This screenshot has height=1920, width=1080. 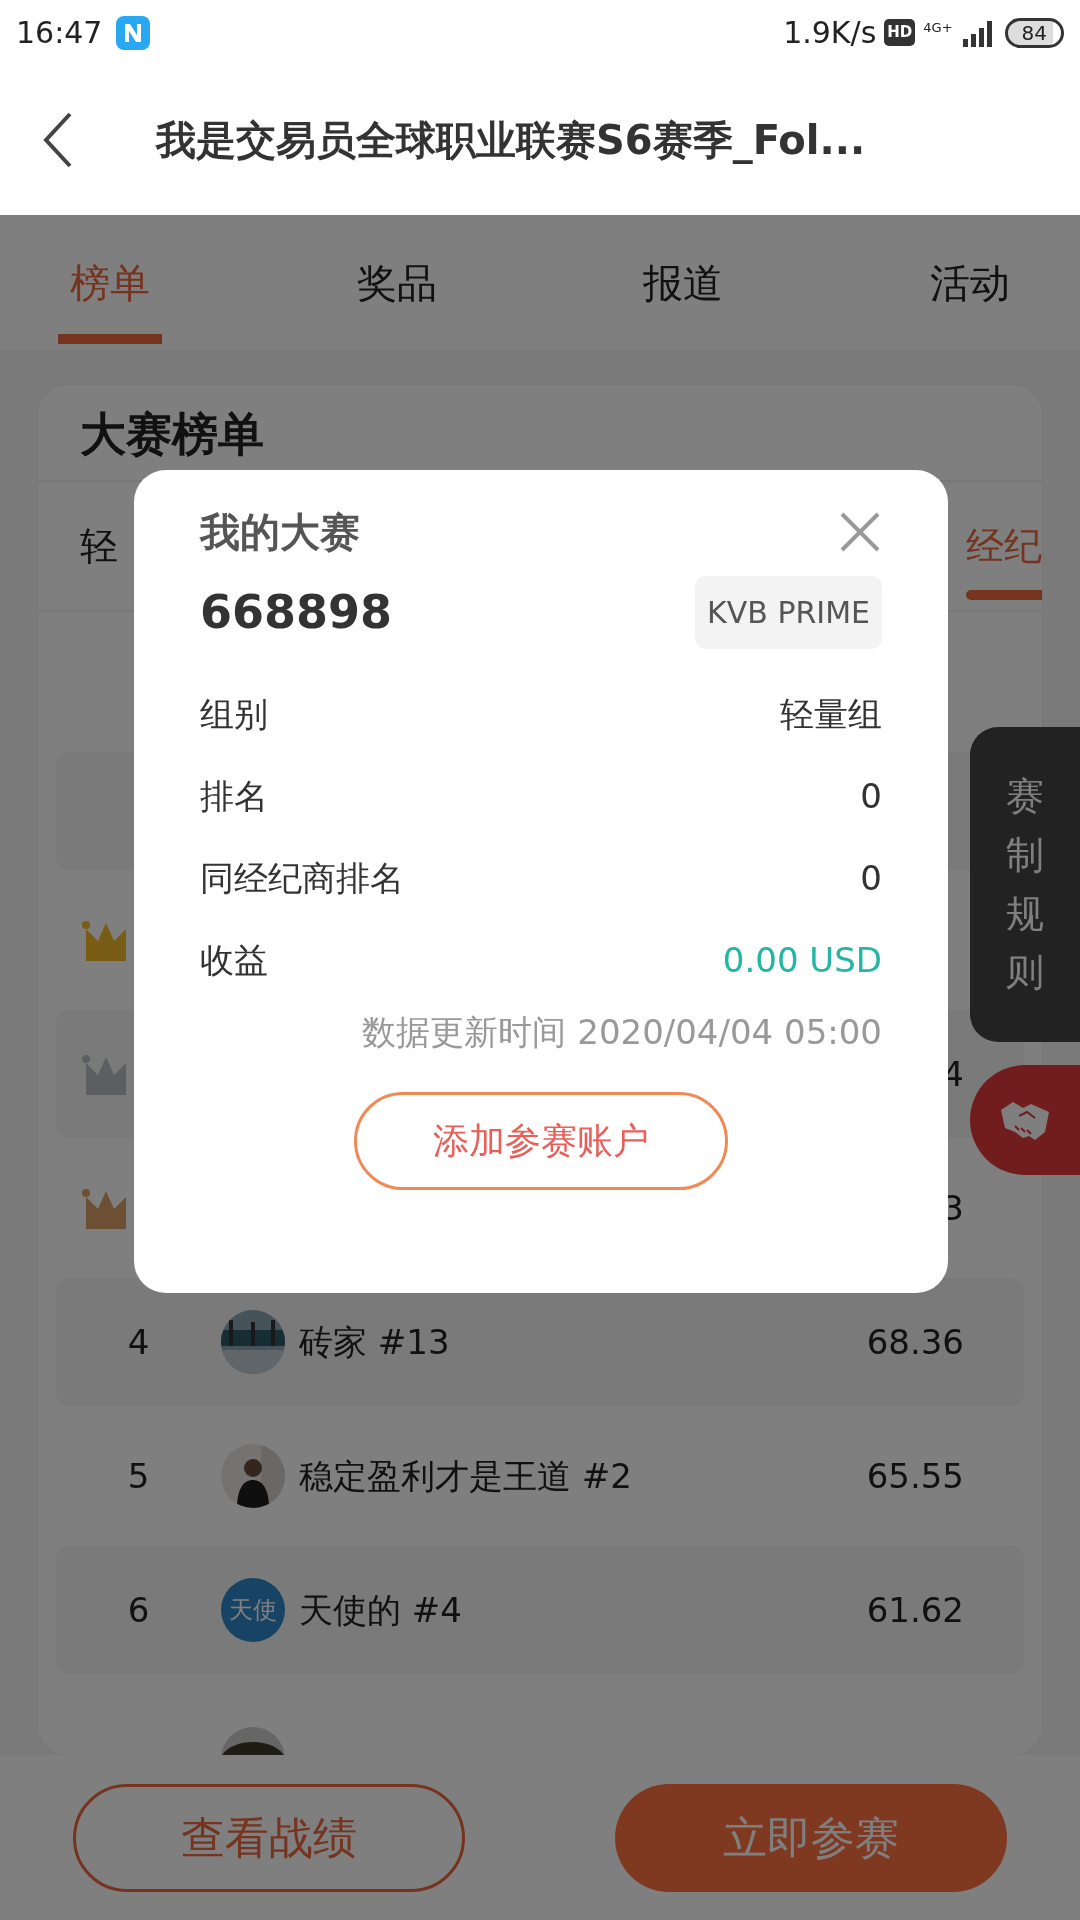 I want to click on tab: 活动, so click(x=969, y=282).